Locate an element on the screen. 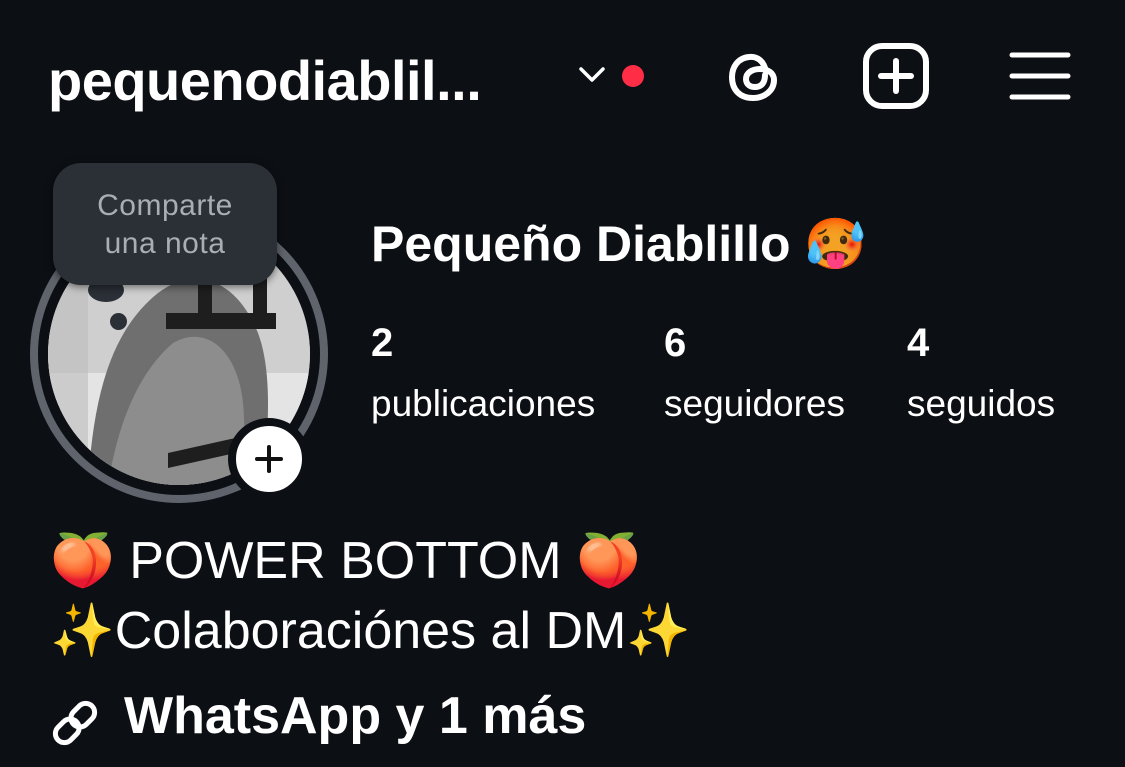 Image resolution: width=1125 pixels, height=767 pixels. share-note-bubble: Comparte una nota is located at coordinates (165, 224).